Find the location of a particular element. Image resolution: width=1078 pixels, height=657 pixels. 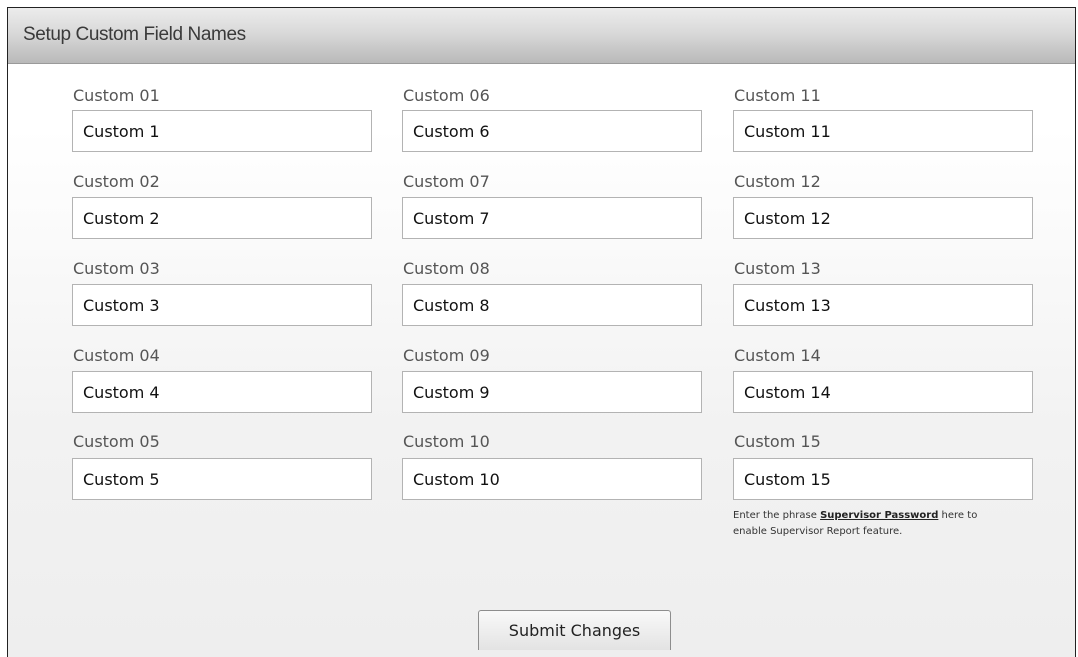

custom-12-label: Custom 12 is located at coordinates (777, 181).